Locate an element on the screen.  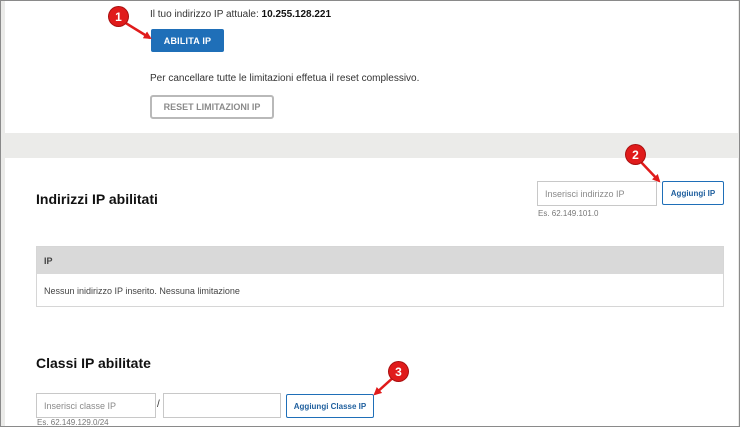
step-marker-3: 3 is located at coordinates (398, 371).